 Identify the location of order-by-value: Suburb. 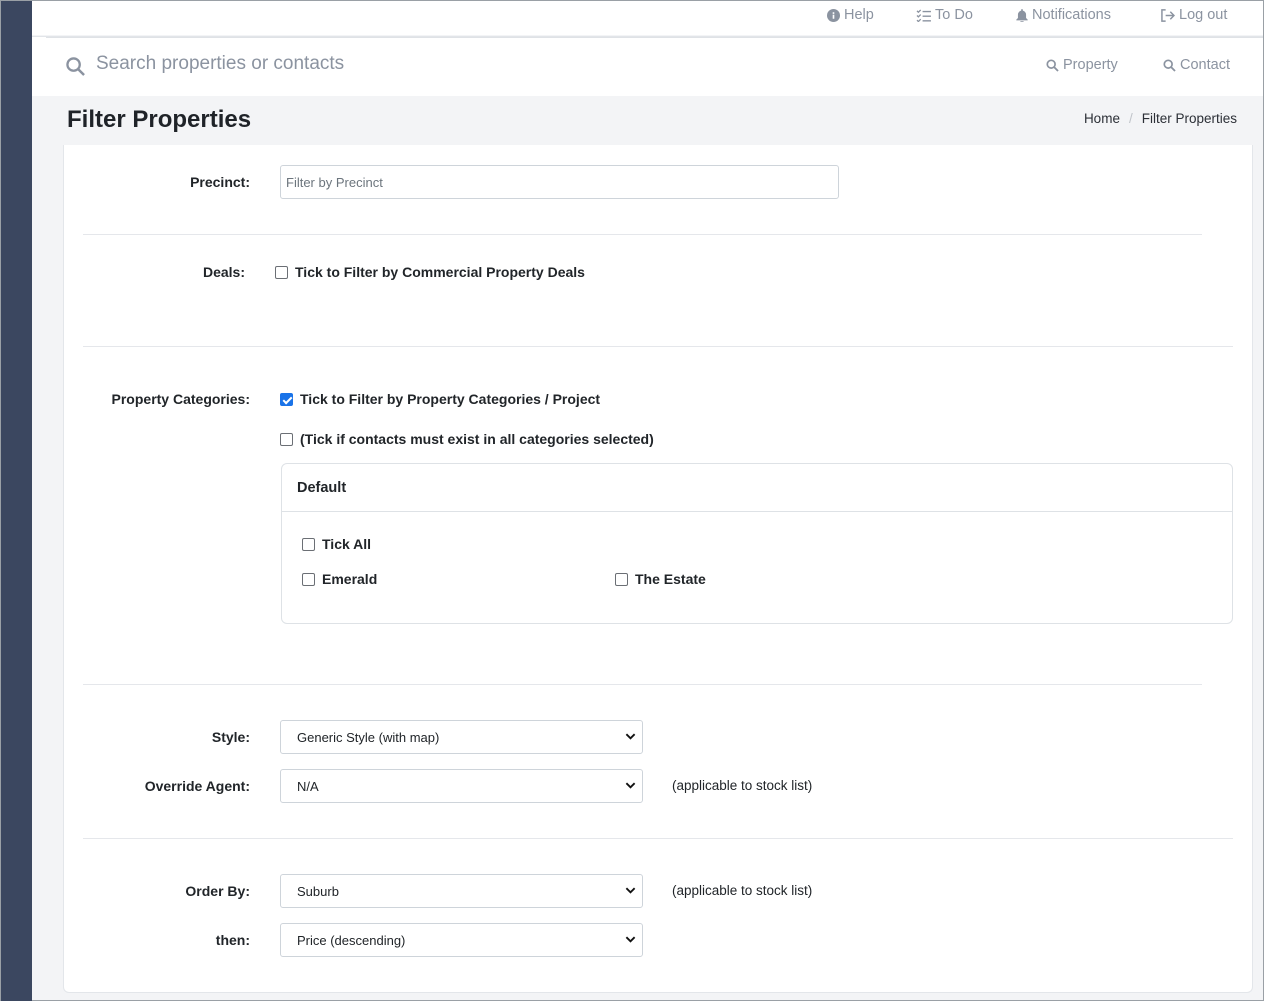
(318, 891).